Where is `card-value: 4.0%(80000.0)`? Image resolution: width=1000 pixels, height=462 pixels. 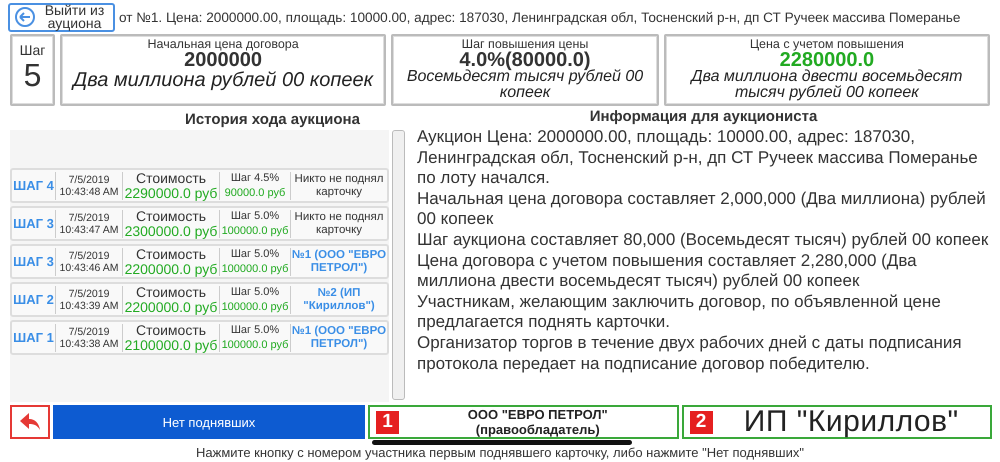 card-value: 4.0%(80000.0) is located at coordinates (525, 60).